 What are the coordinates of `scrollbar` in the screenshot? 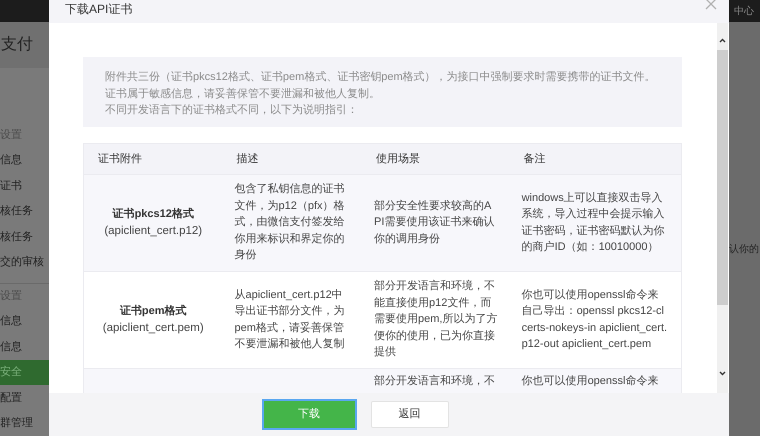 It's located at (722, 208).